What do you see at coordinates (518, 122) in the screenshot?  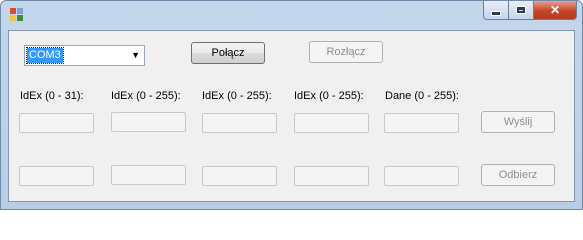 I see `send-button: Wyślij` at bounding box center [518, 122].